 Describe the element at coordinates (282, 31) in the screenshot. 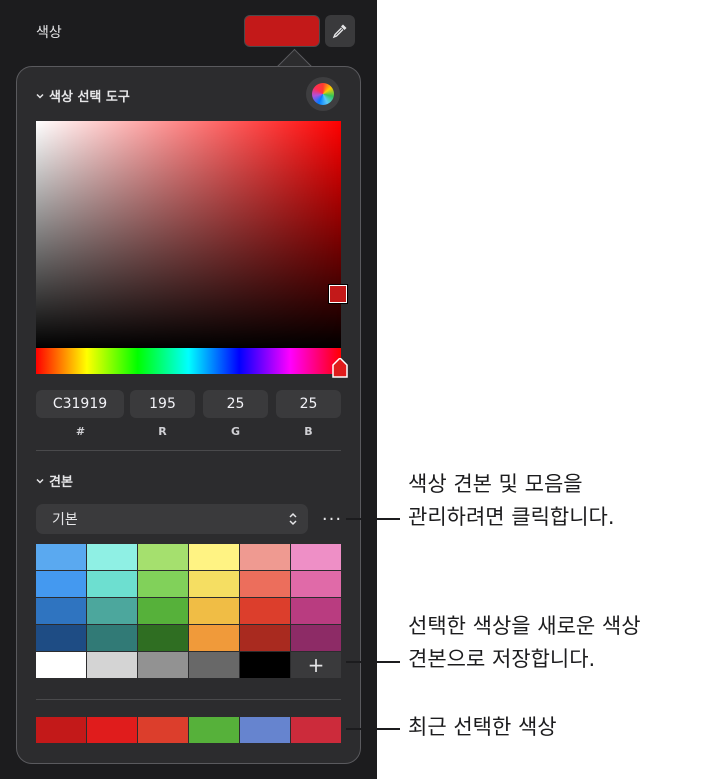

I see `current-color-well` at that location.